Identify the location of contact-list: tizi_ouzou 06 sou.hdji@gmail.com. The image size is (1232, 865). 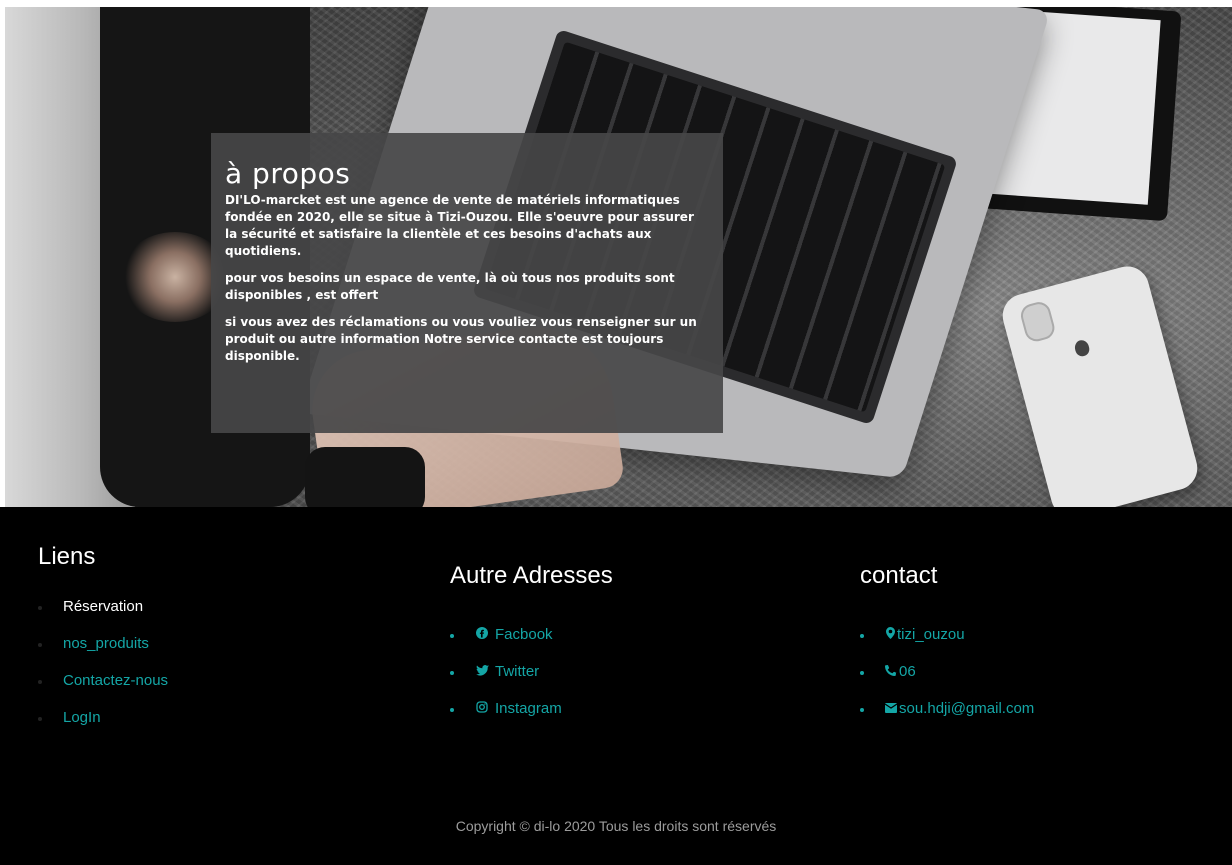
(947, 680).